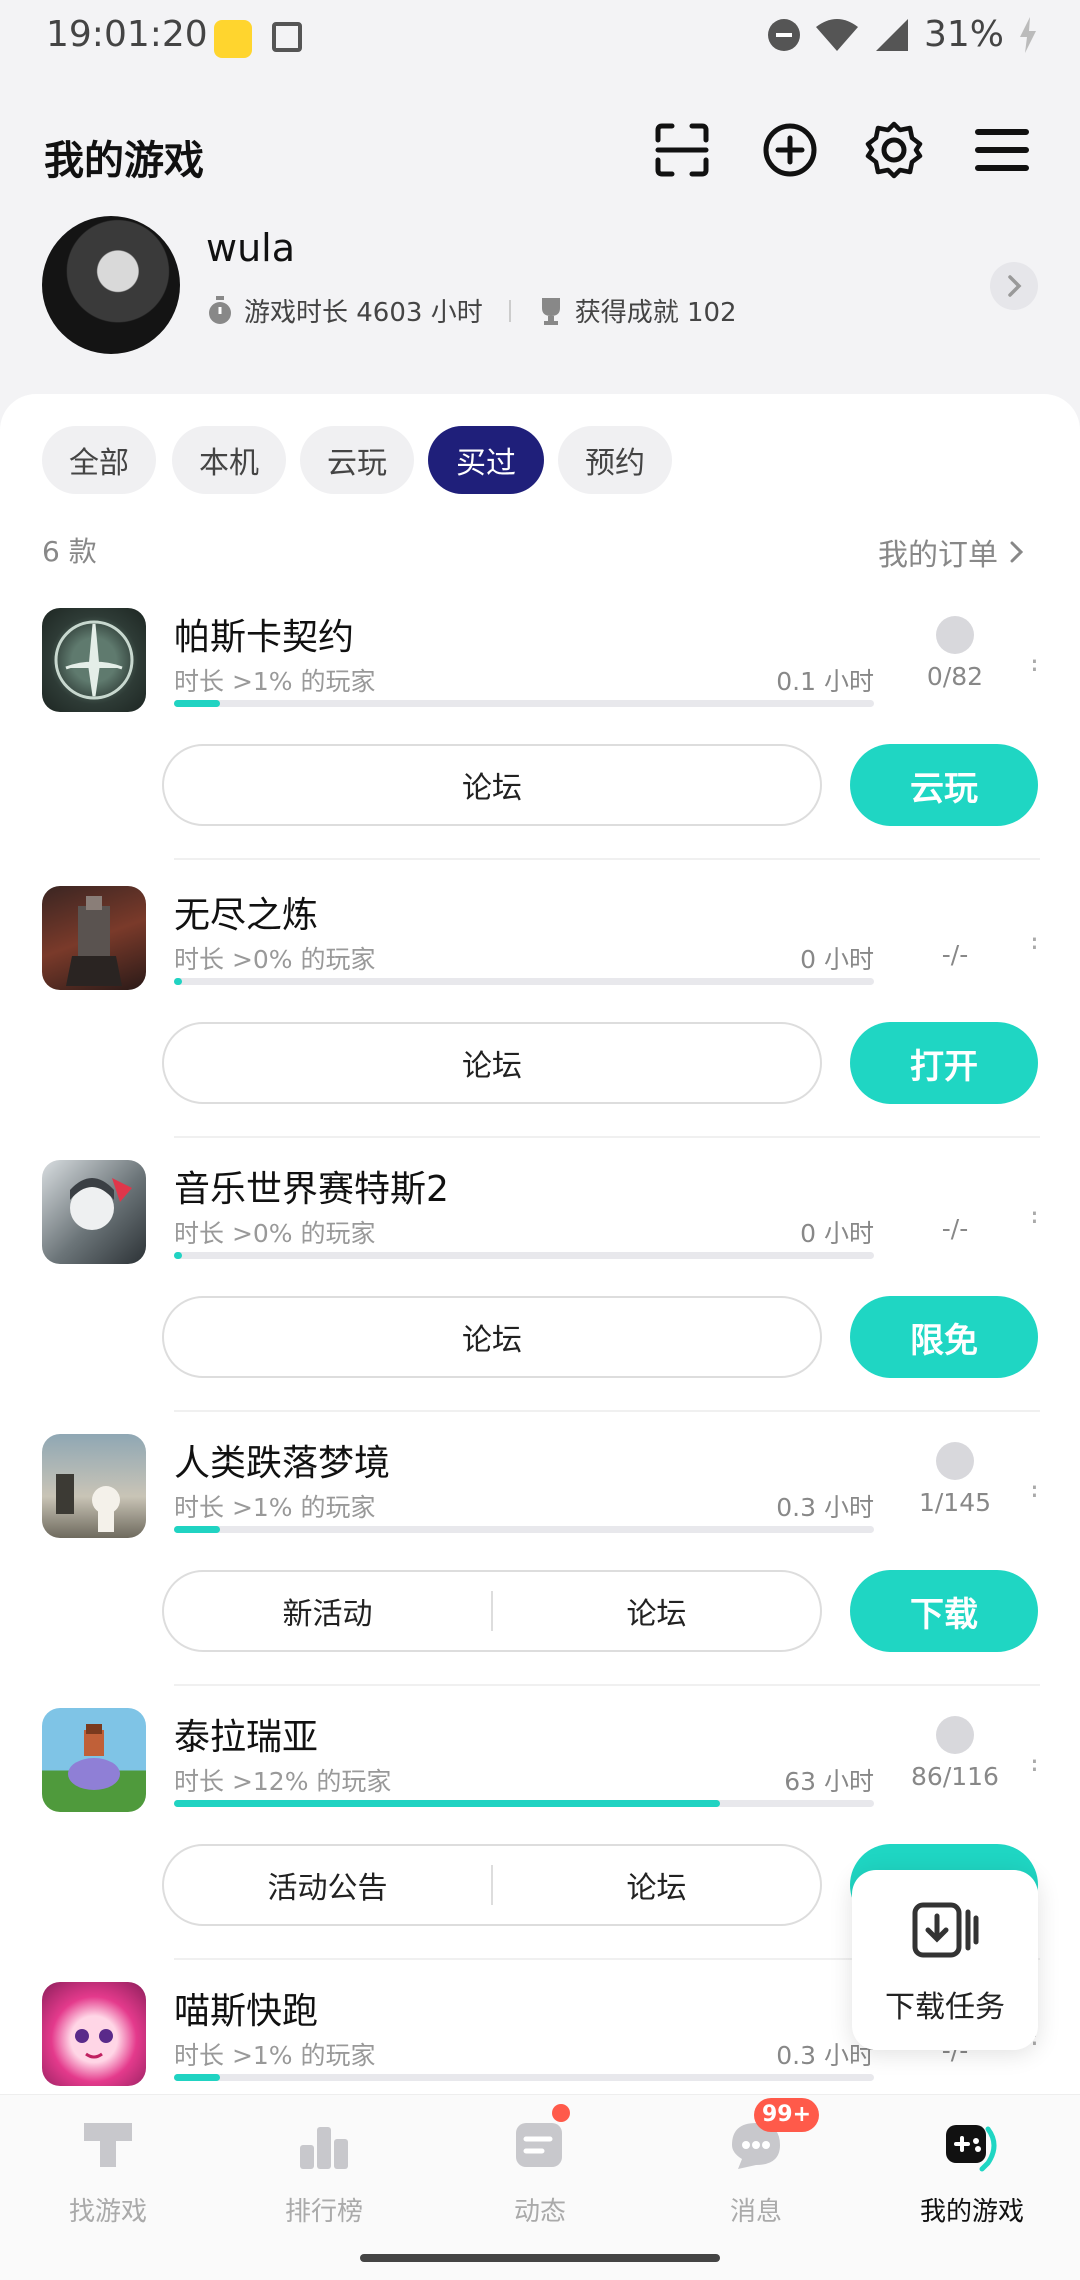  I want to click on terraria-art-icon, so click(94, 1757).